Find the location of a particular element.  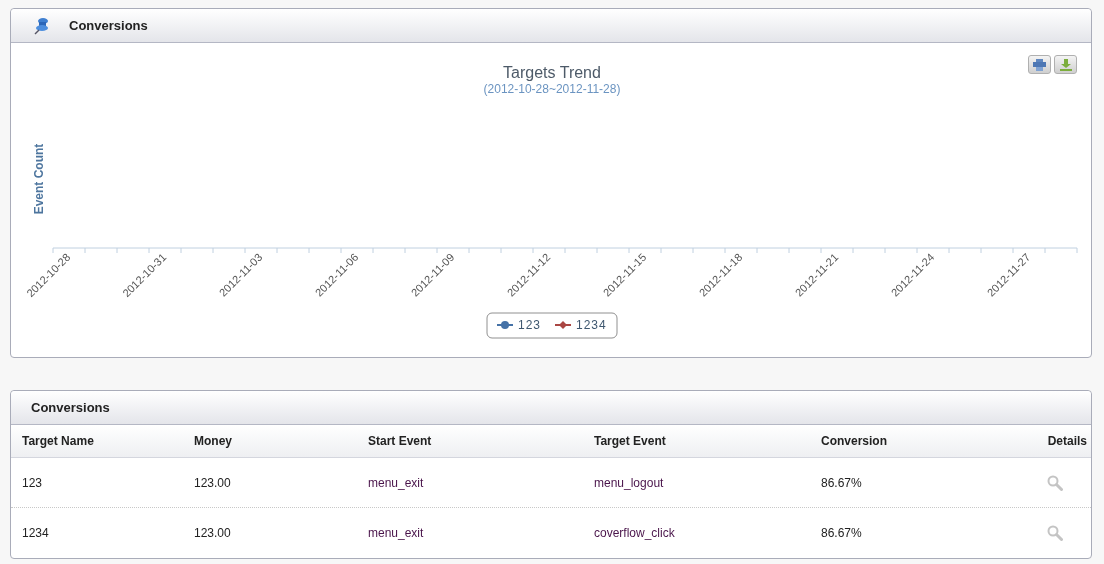

printer-icon is located at coordinates (1039, 64).